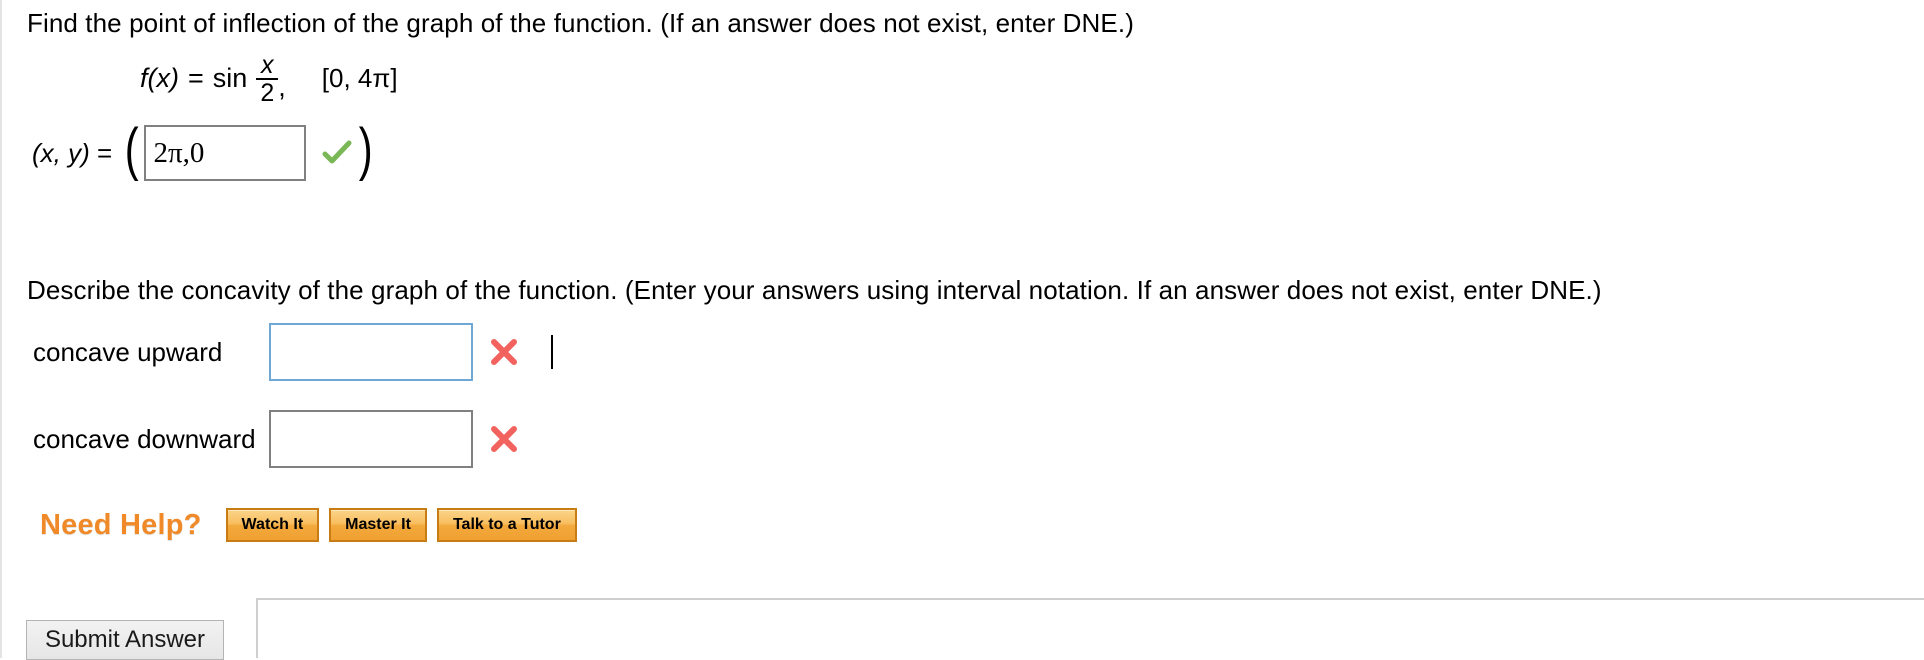 The height and width of the screenshot is (660, 1924). I want to click on master-it-button: Master It, so click(378, 525).